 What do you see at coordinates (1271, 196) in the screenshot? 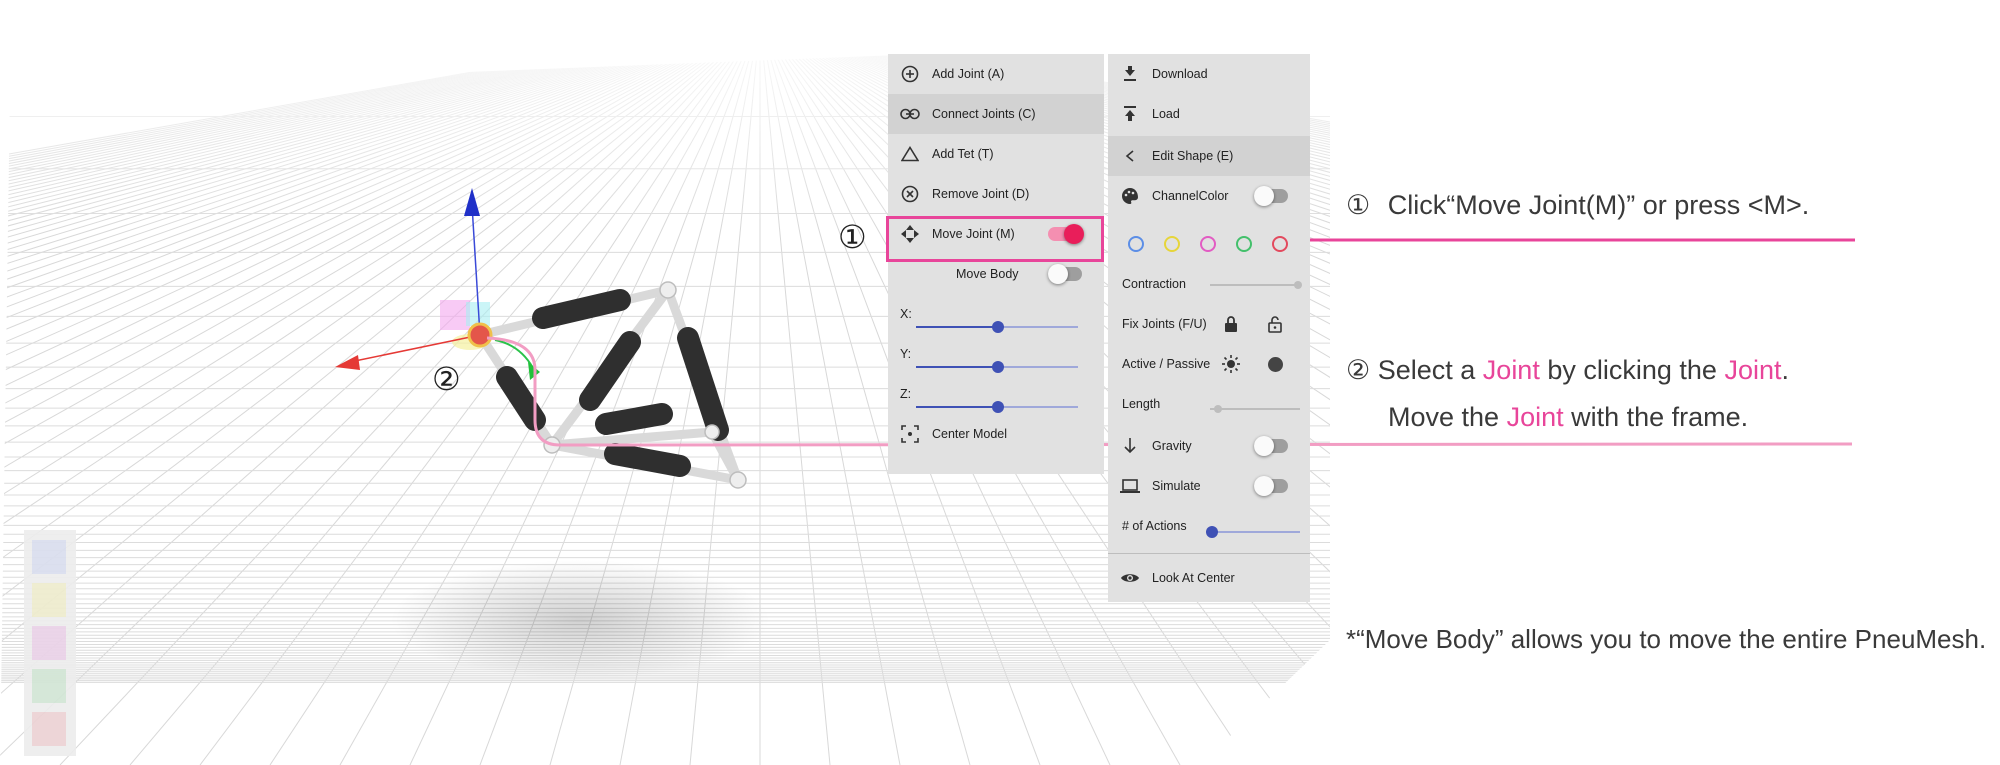
I see `channel-color-toggle` at bounding box center [1271, 196].